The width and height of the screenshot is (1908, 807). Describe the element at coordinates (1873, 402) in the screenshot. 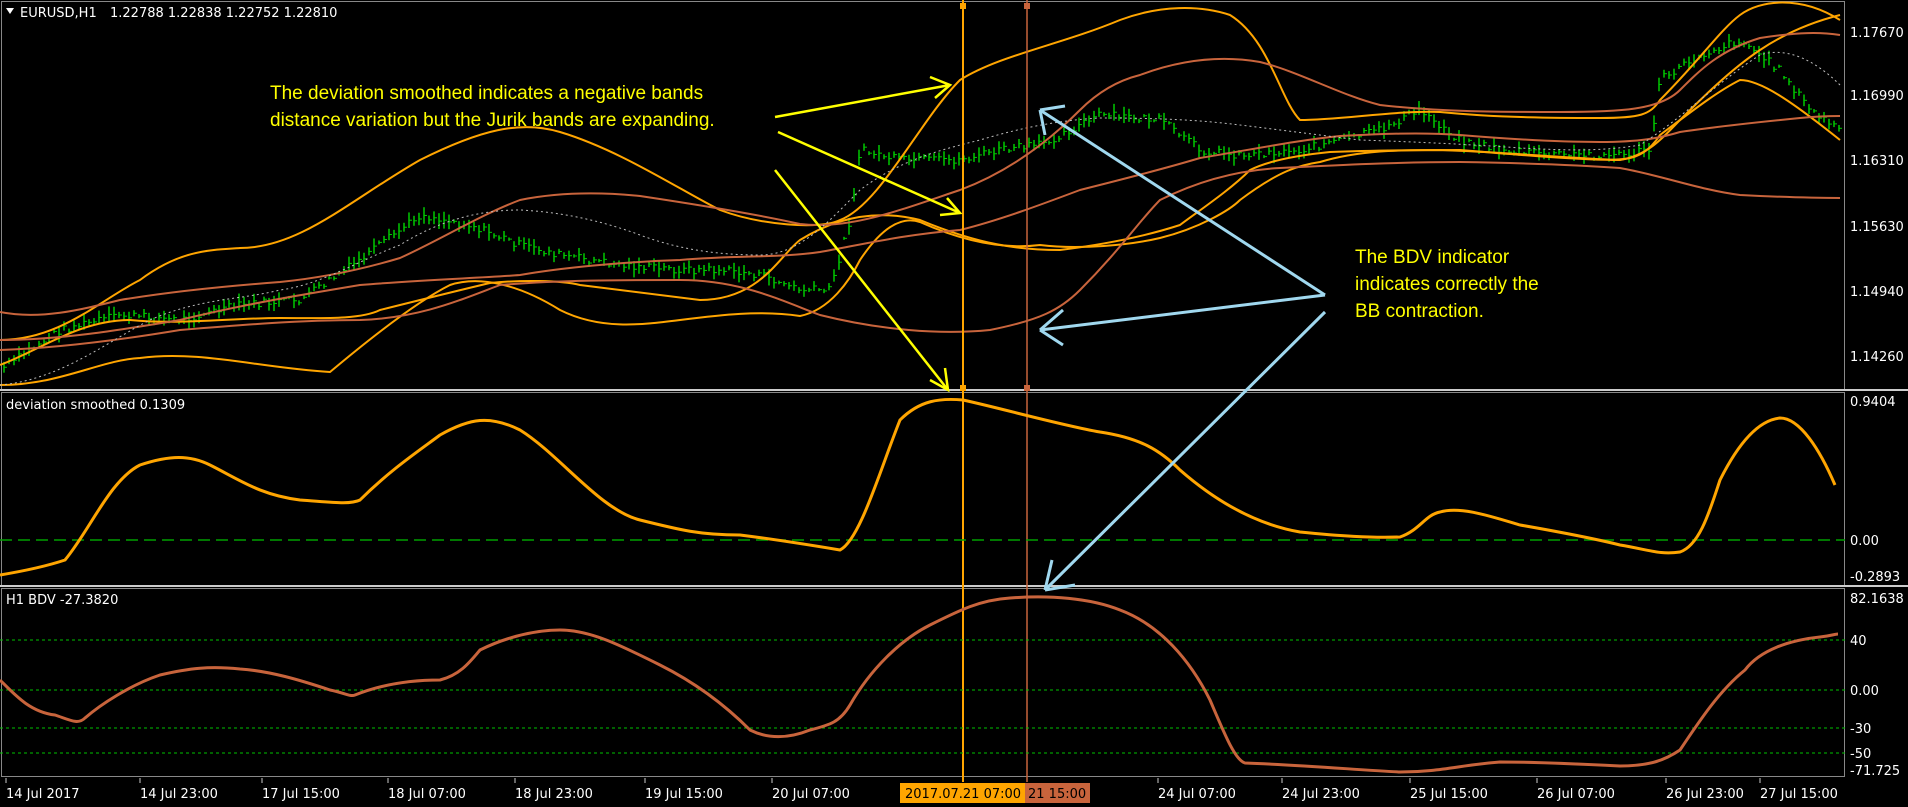

I see `svg-text: 0.9404` at that location.